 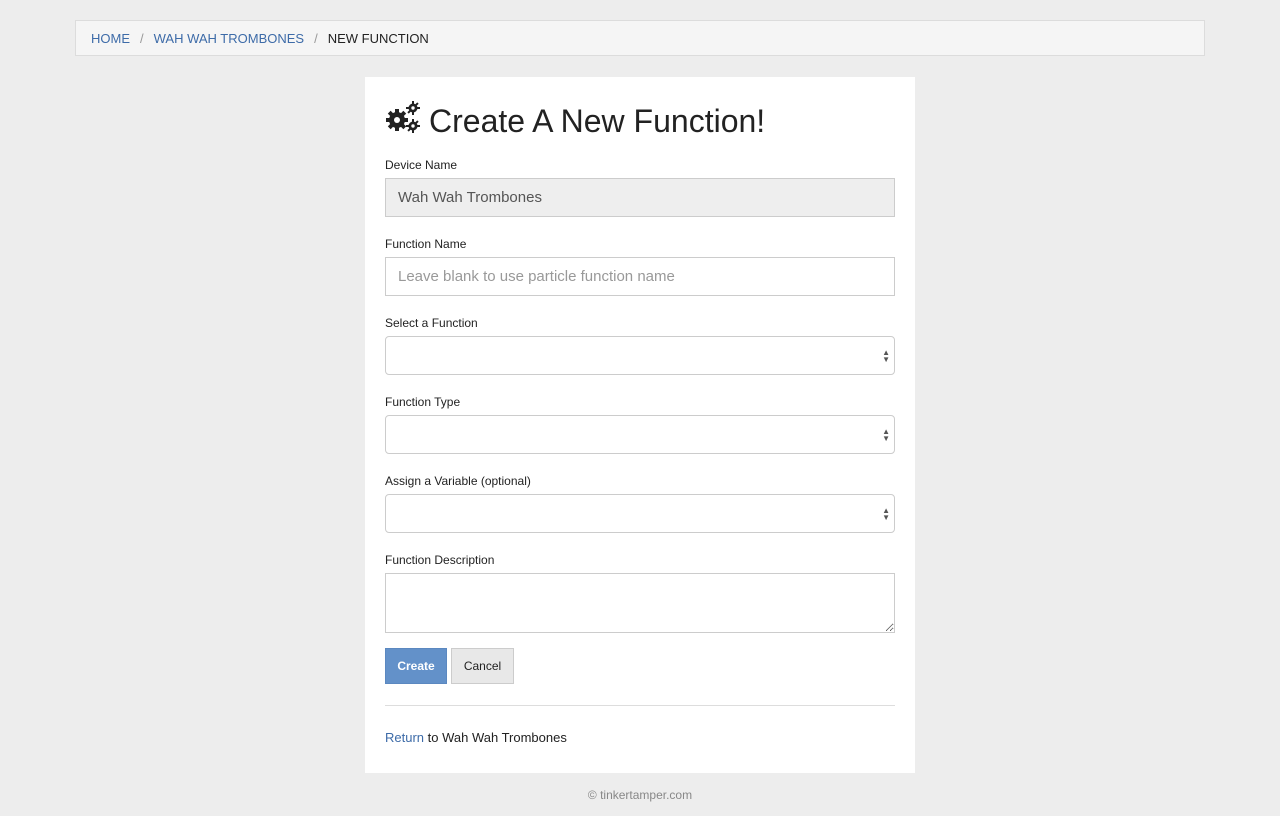 What do you see at coordinates (640, 513) in the screenshot?
I see `assign-variable-dropdown: ▲ ▼` at bounding box center [640, 513].